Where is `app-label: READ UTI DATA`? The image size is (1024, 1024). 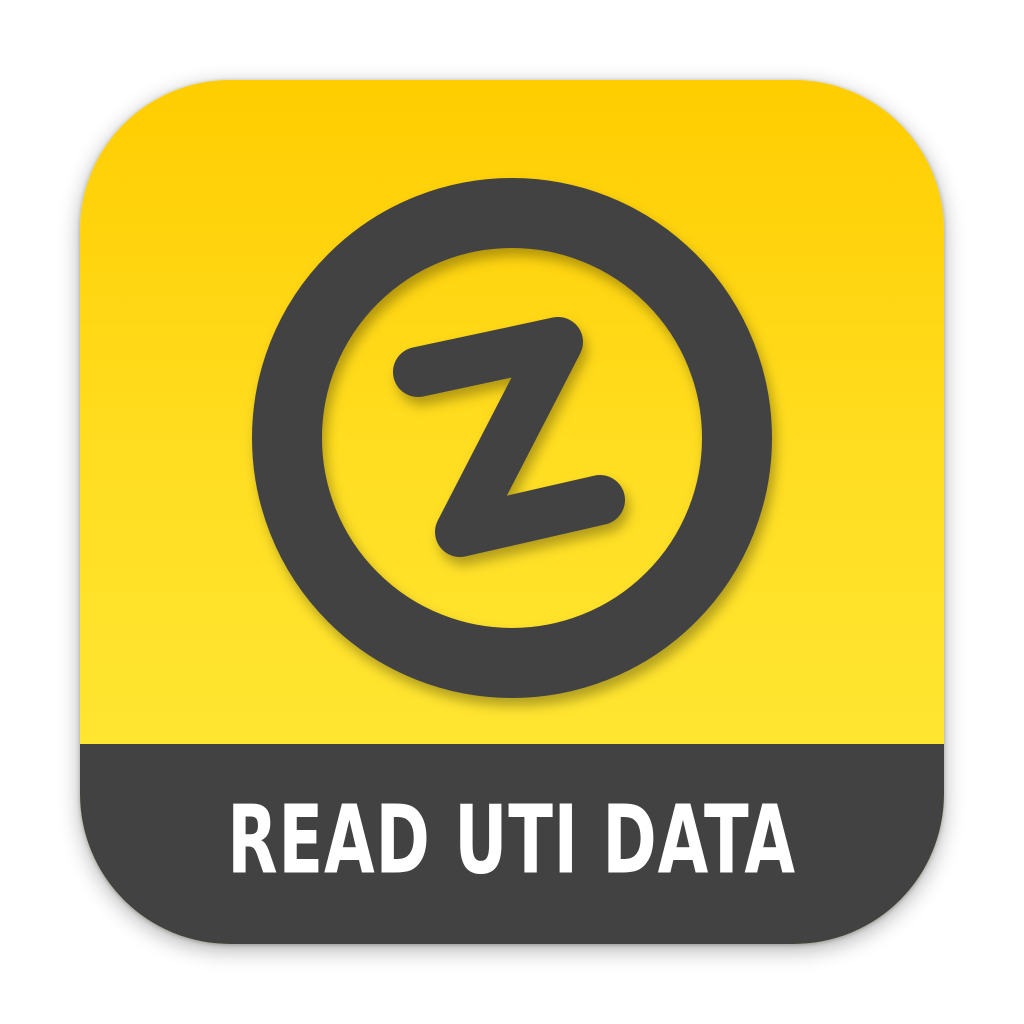
app-label: READ UTI DATA is located at coordinates (512, 840).